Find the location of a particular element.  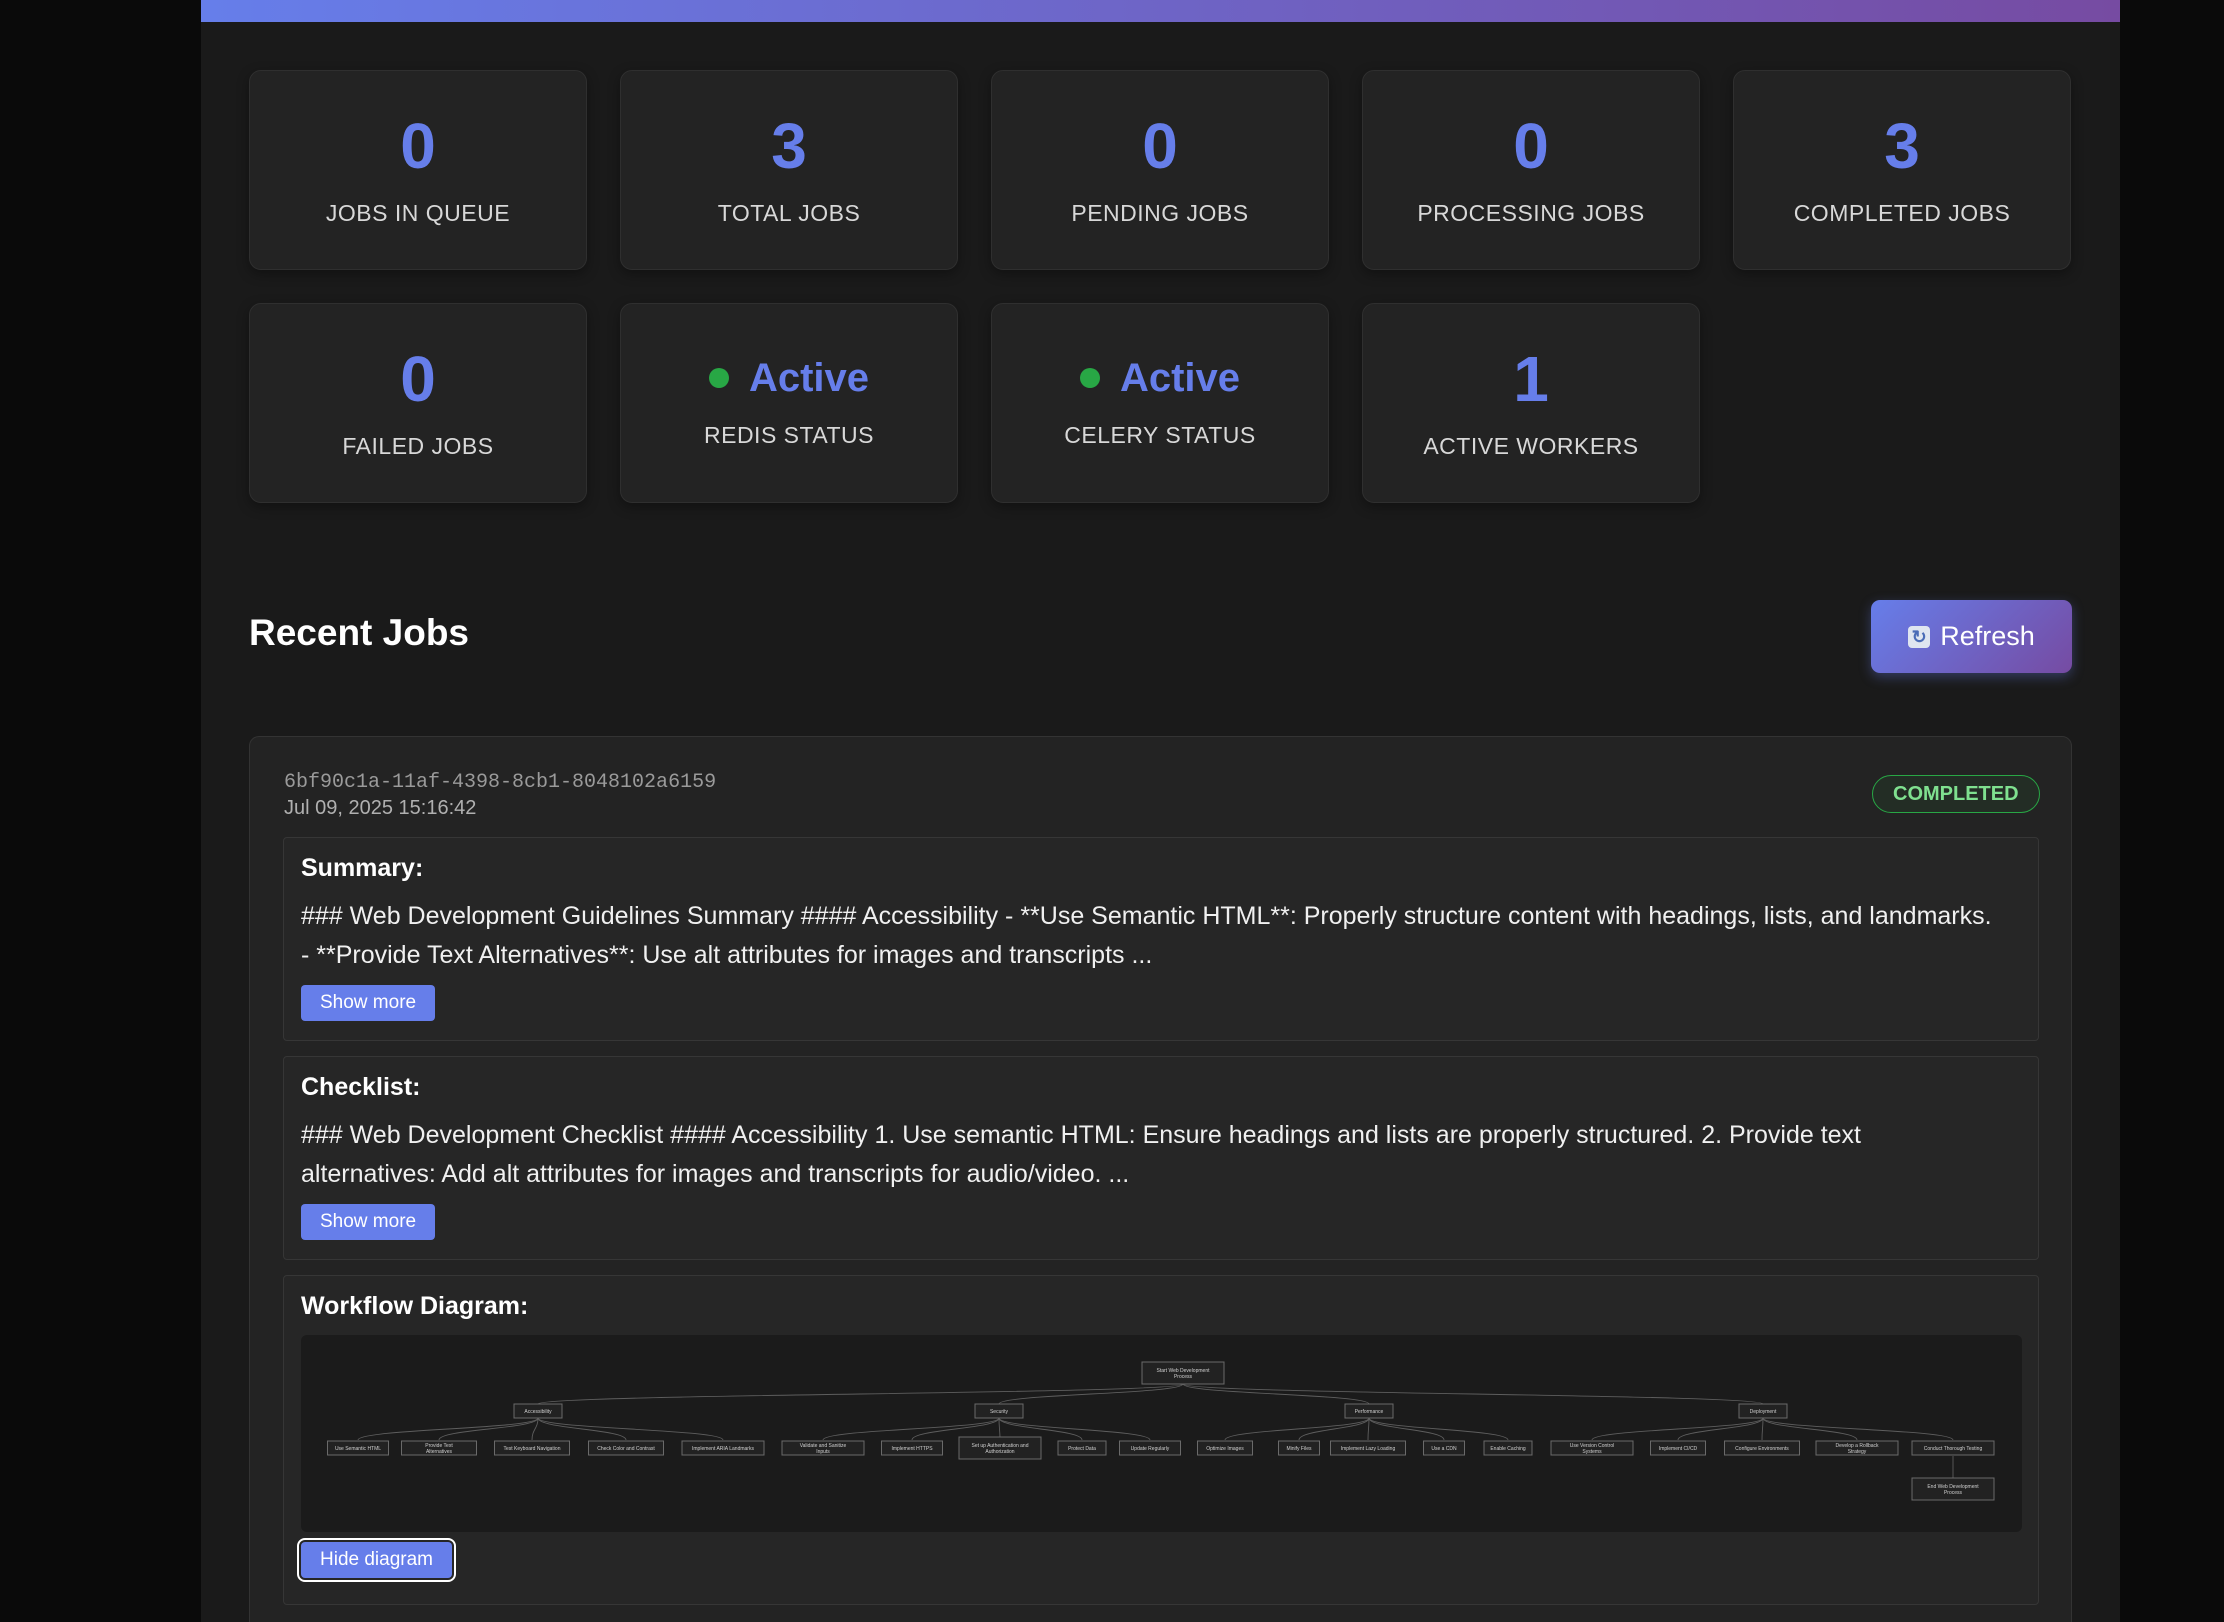

diagram-node-label: Protect Data is located at coordinates (1082, 1449).